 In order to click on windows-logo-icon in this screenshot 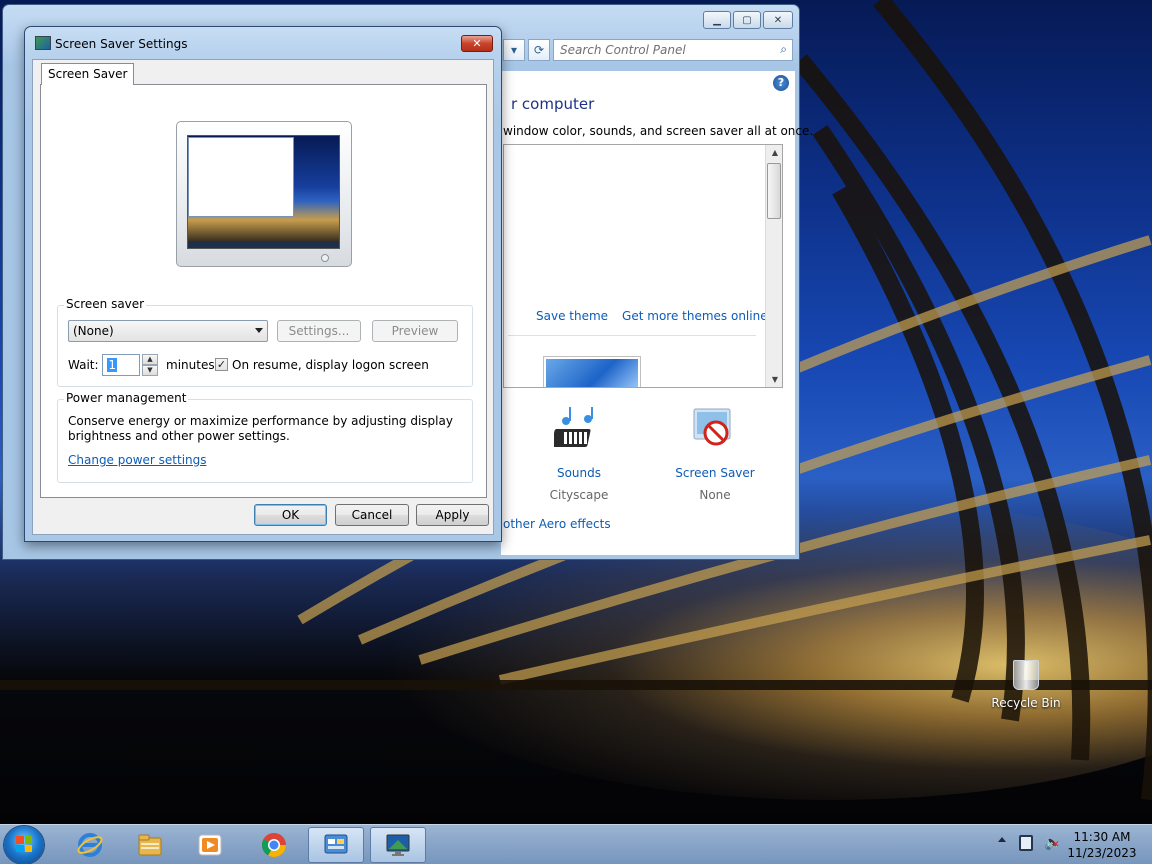, I will do `click(24, 844)`.